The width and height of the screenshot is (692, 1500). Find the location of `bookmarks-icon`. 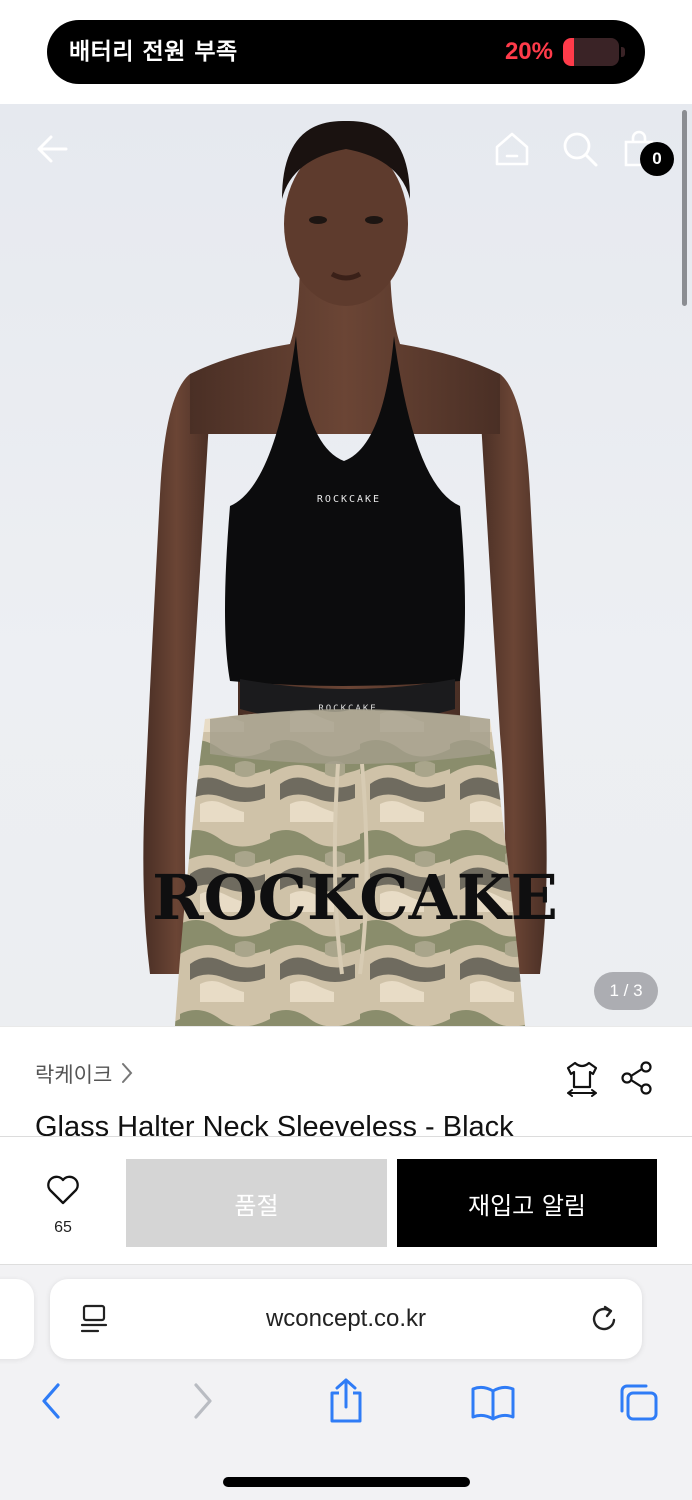

bookmarks-icon is located at coordinates (493, 1403).